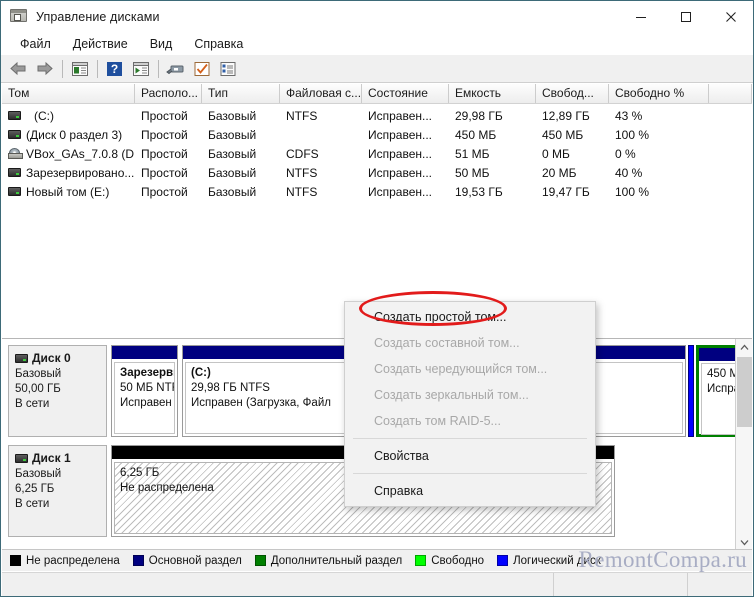 This screenshot has height=597, width=754. What do you see at coordinates (640, 16) in the screenshot?
I see `minimize-button` at bounding box center [640, 16].